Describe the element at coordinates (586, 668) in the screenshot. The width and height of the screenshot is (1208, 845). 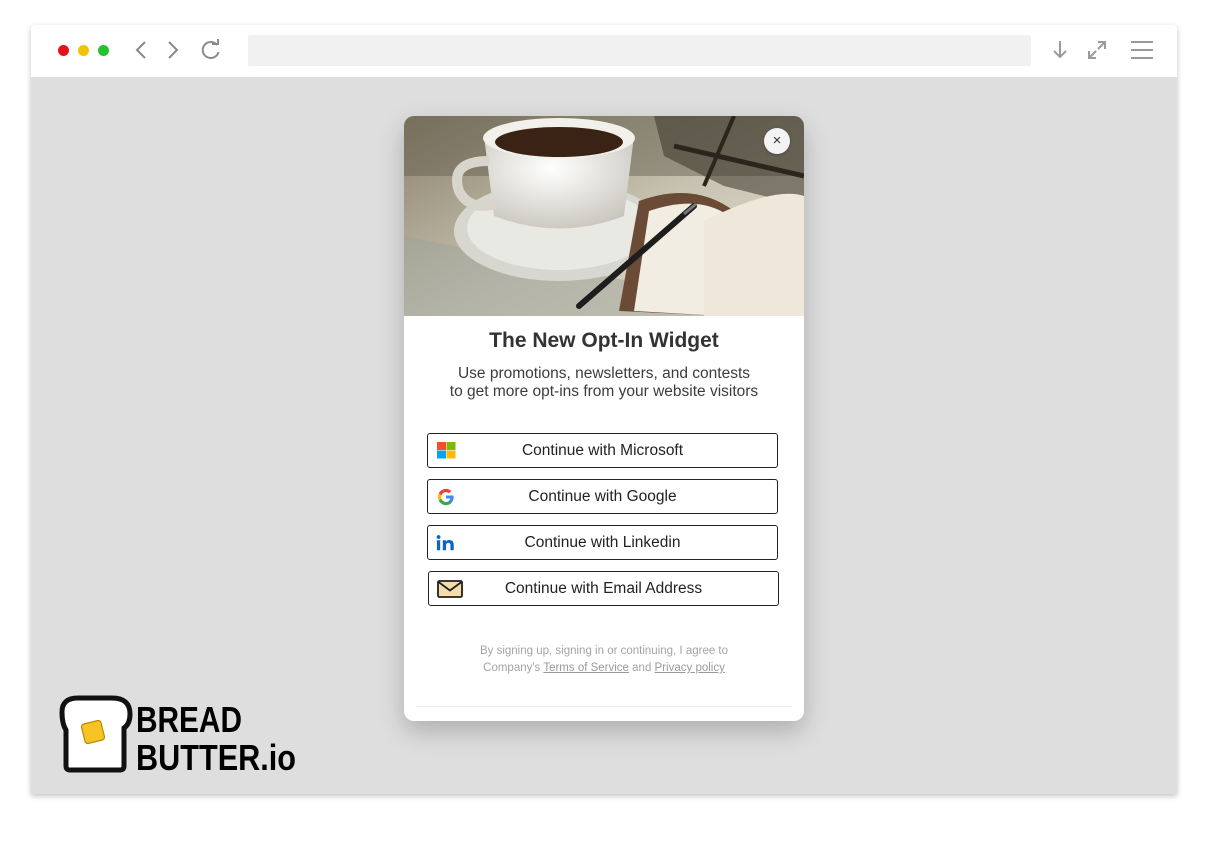
I see `terms-of-service-link: Terms of Service` at that location.